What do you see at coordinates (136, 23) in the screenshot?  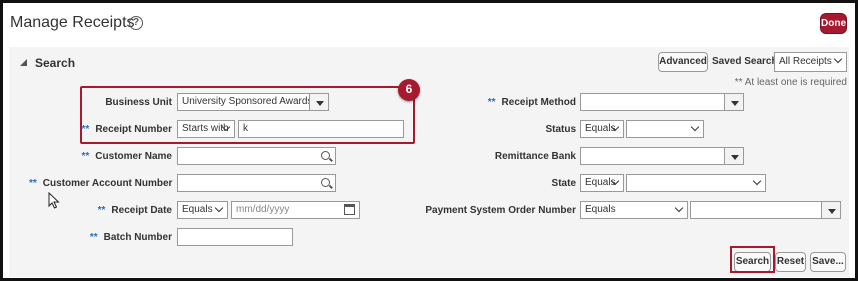 I see `help-icon: ?` at bounding box center [136, 23].